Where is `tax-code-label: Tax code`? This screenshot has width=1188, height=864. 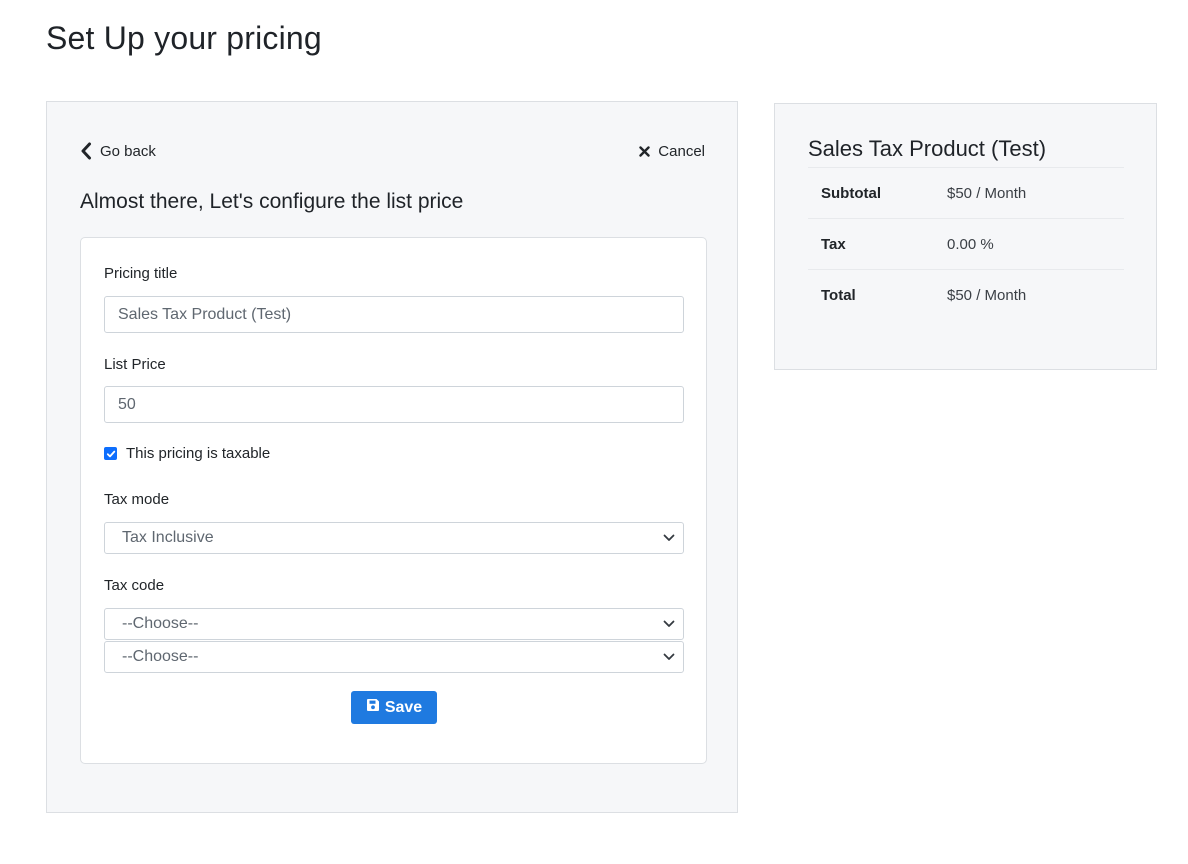
tax-code-label: Tax code is located at coordinates (134, 585).